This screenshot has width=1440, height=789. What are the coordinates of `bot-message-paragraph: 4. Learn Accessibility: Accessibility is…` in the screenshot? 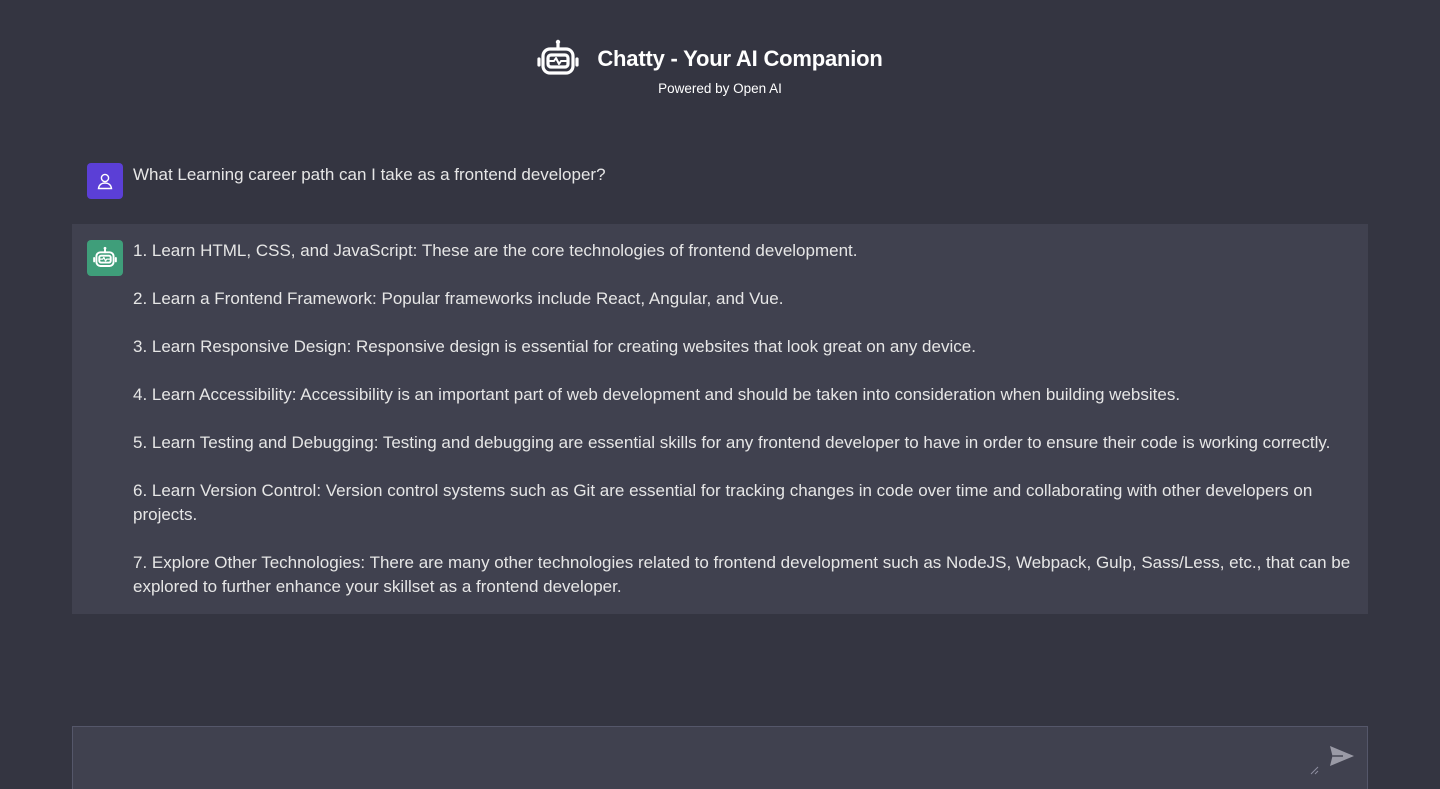 It's located at (657, 394).